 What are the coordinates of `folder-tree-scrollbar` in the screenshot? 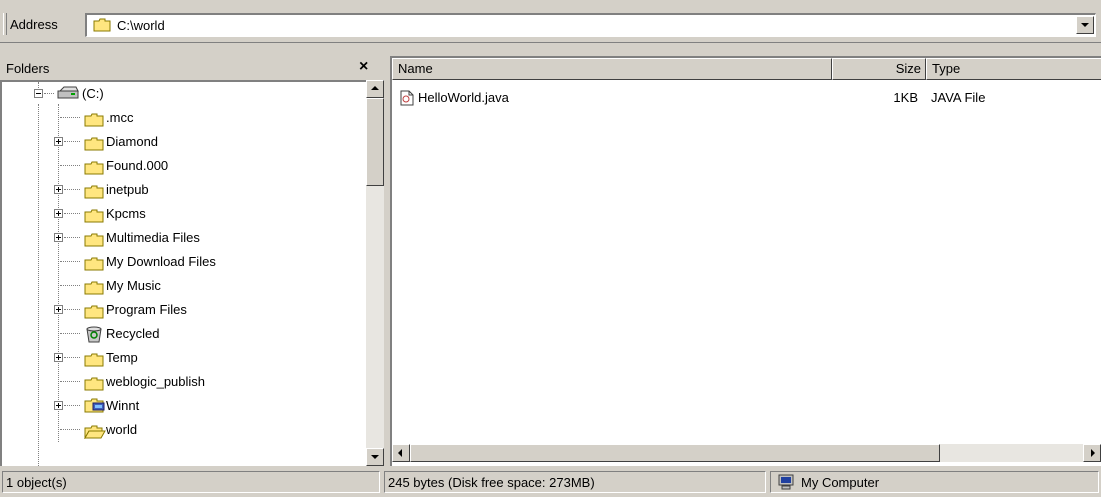 It's located at (375, 273).